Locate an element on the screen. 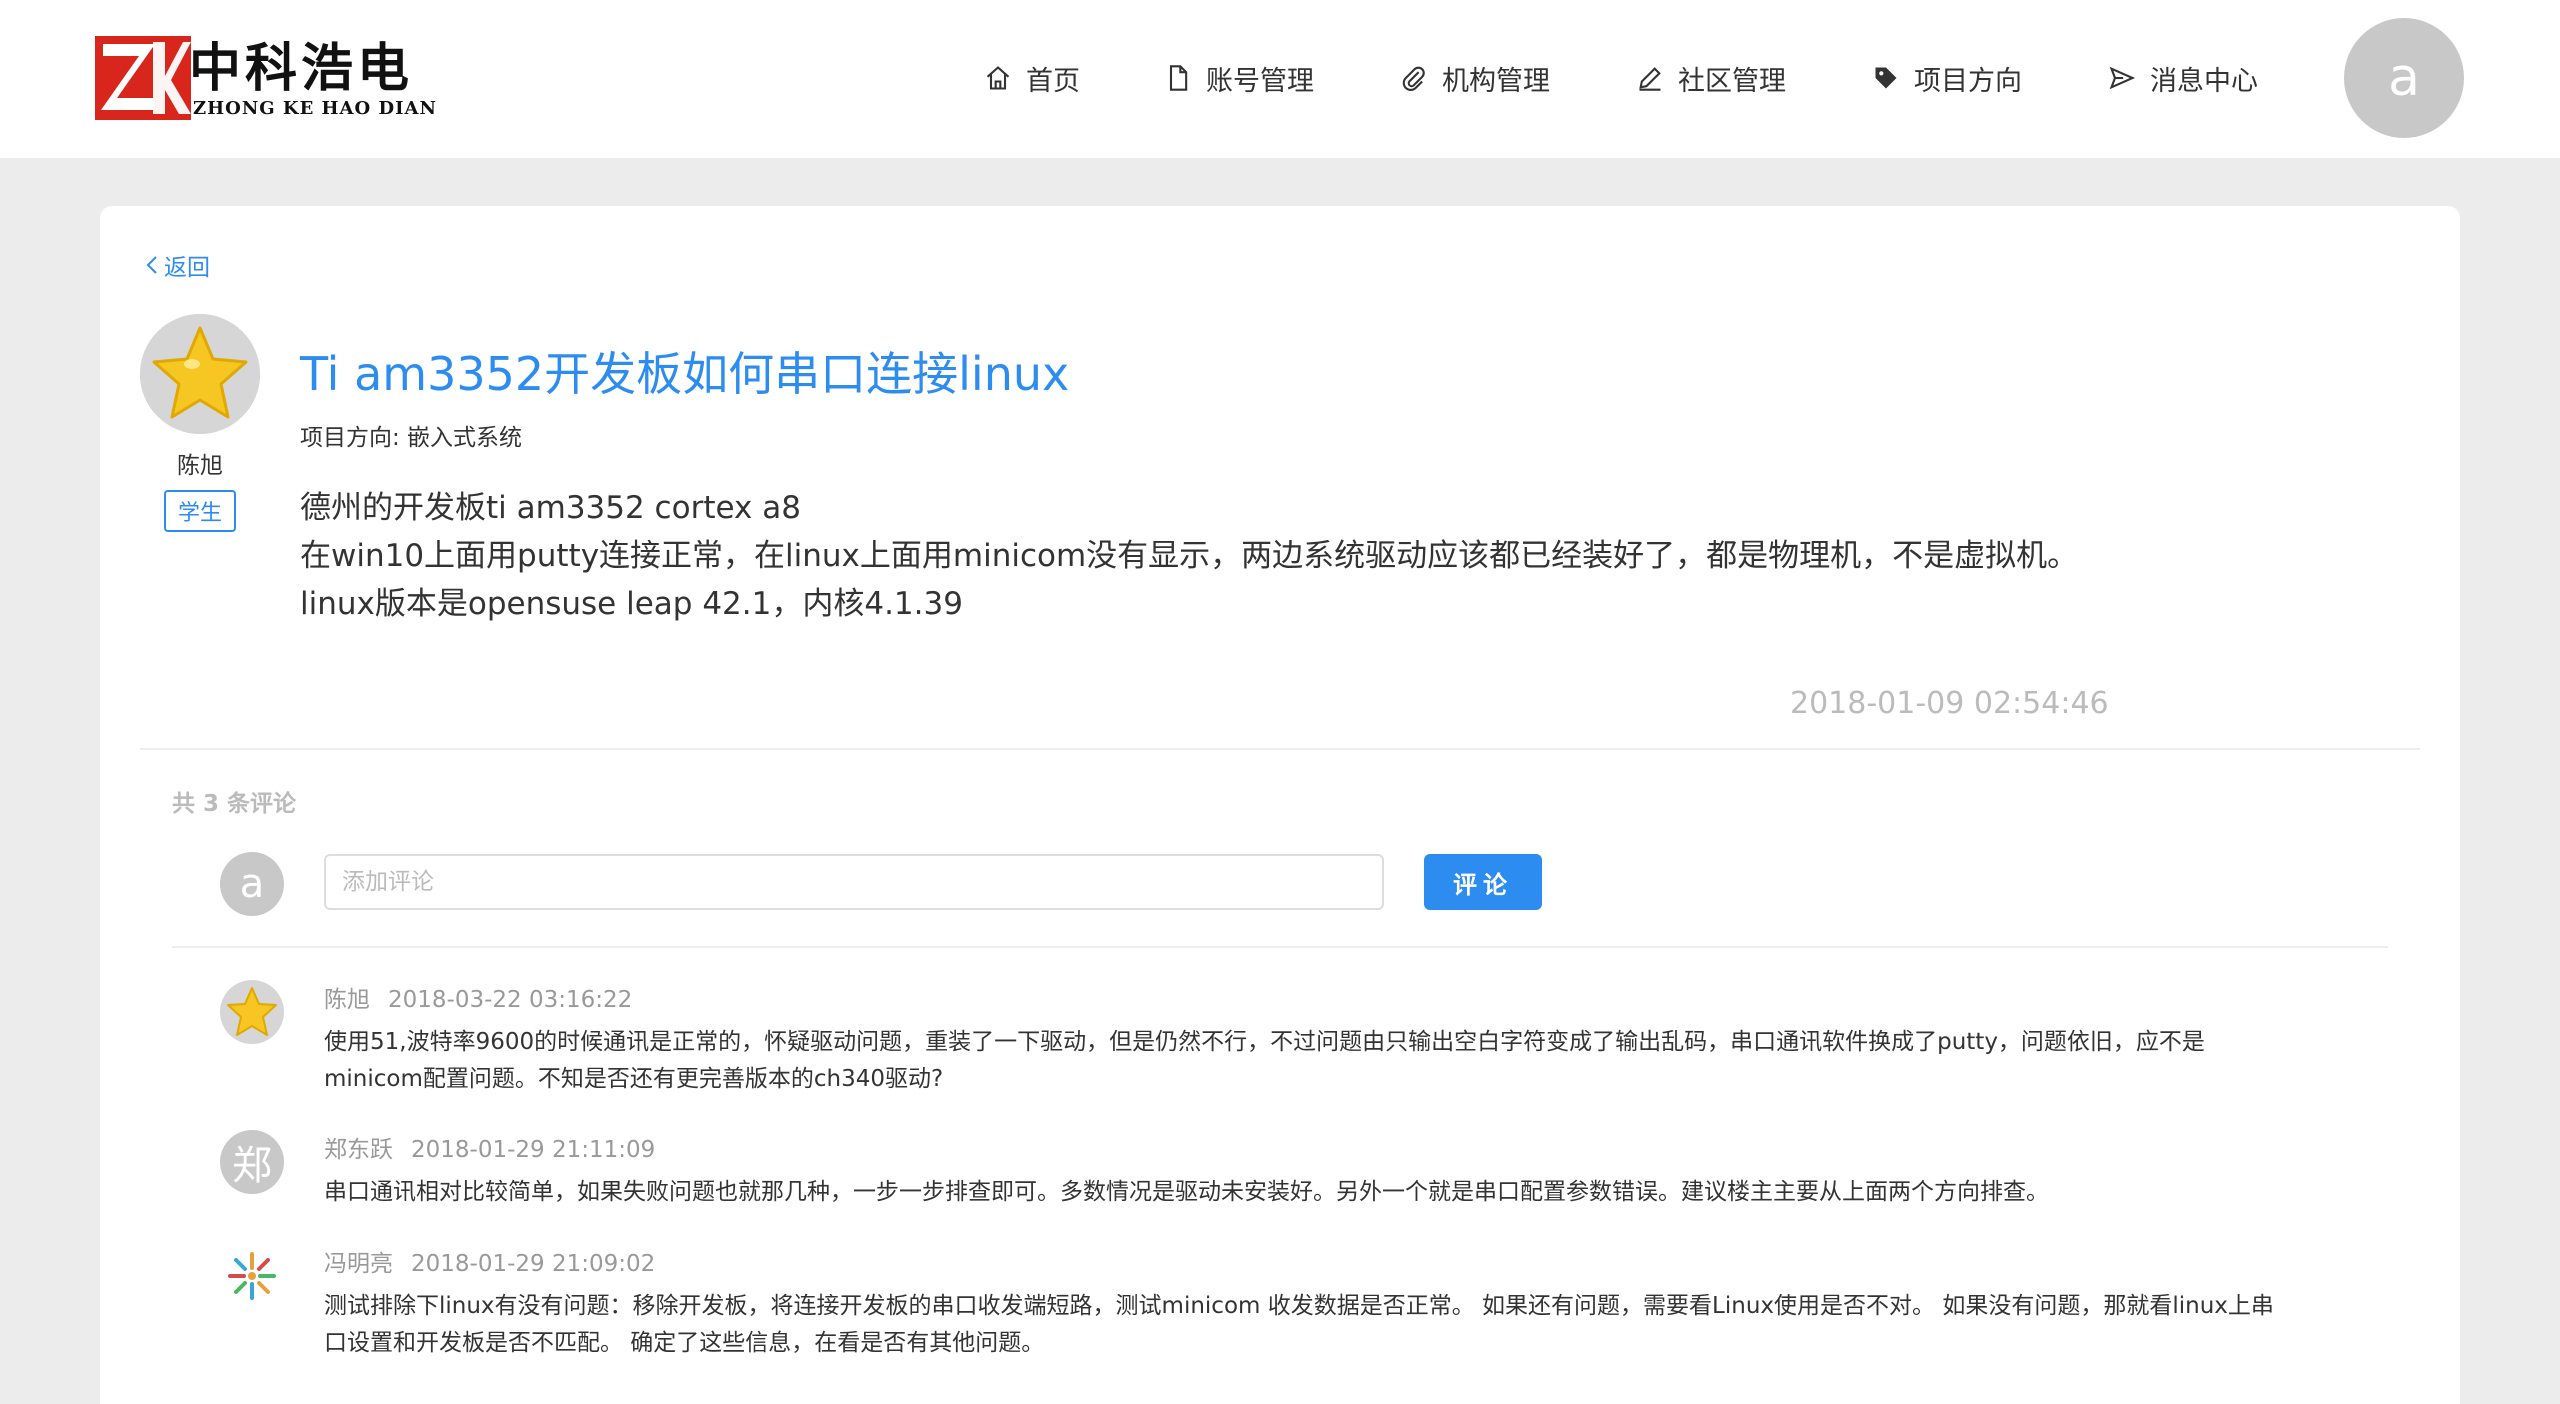  chevron-left-icon is located at coordinates (151, 265).